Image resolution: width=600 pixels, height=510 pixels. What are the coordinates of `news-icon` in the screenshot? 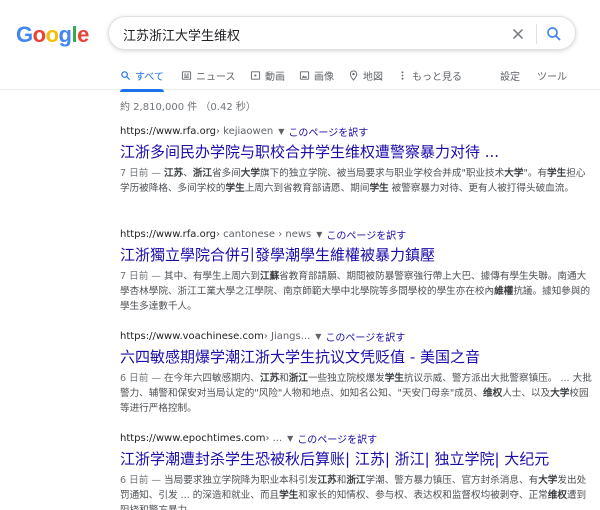 It's located at (186, 75).